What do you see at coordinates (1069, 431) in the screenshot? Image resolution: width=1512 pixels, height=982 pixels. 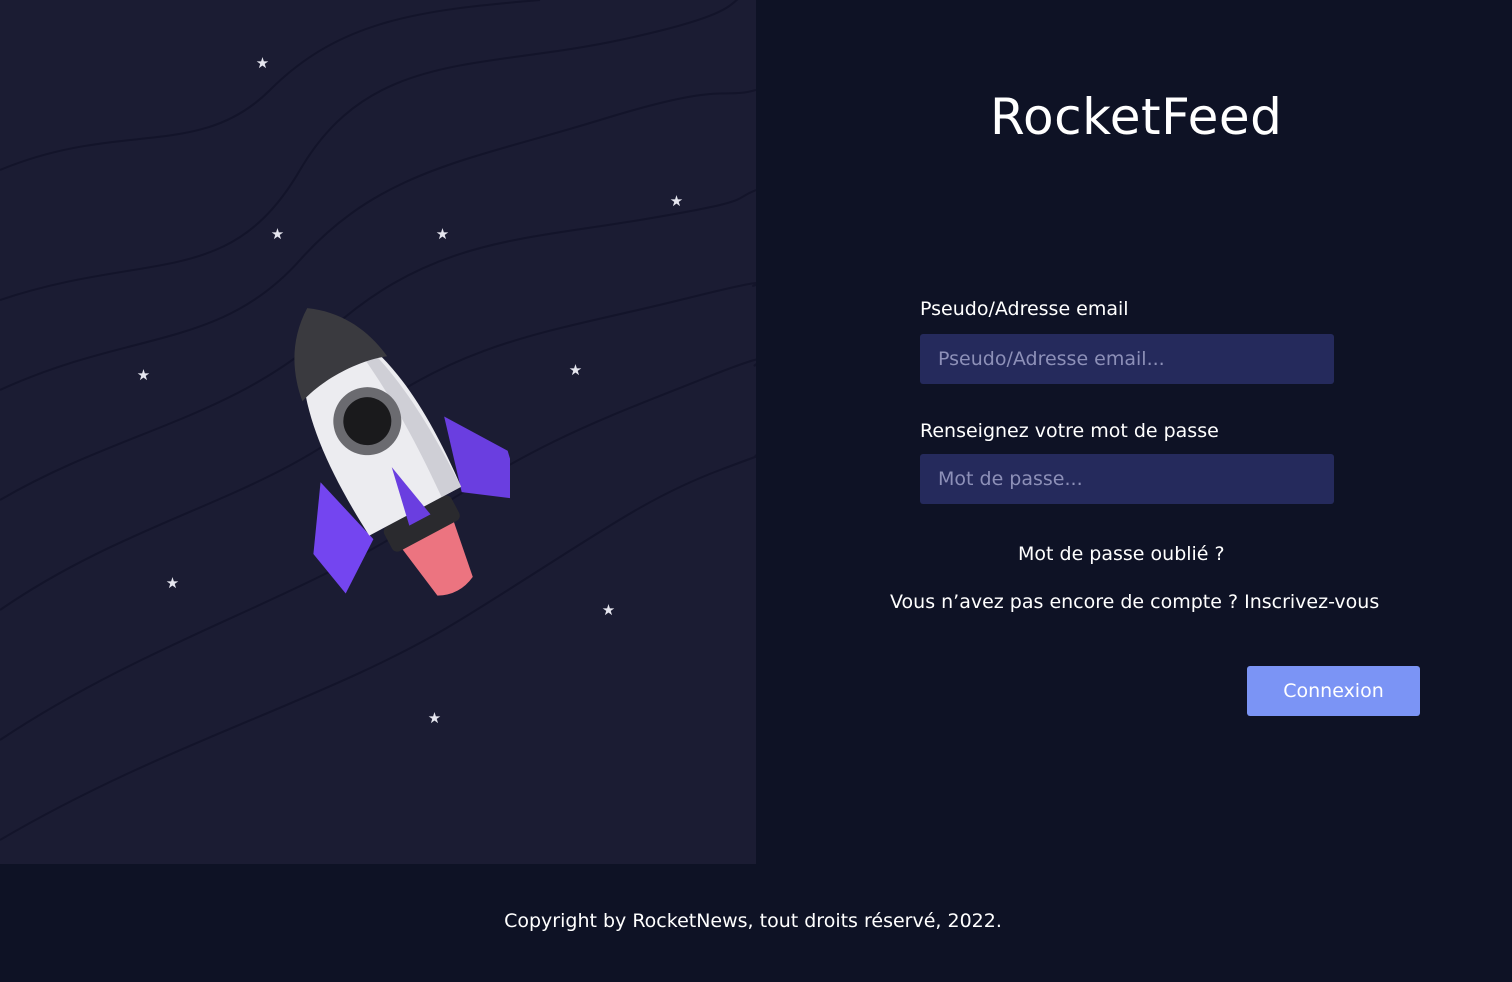 I see `password-label: Renseignez votre mot de passe` at bounding box center [1069, 431].